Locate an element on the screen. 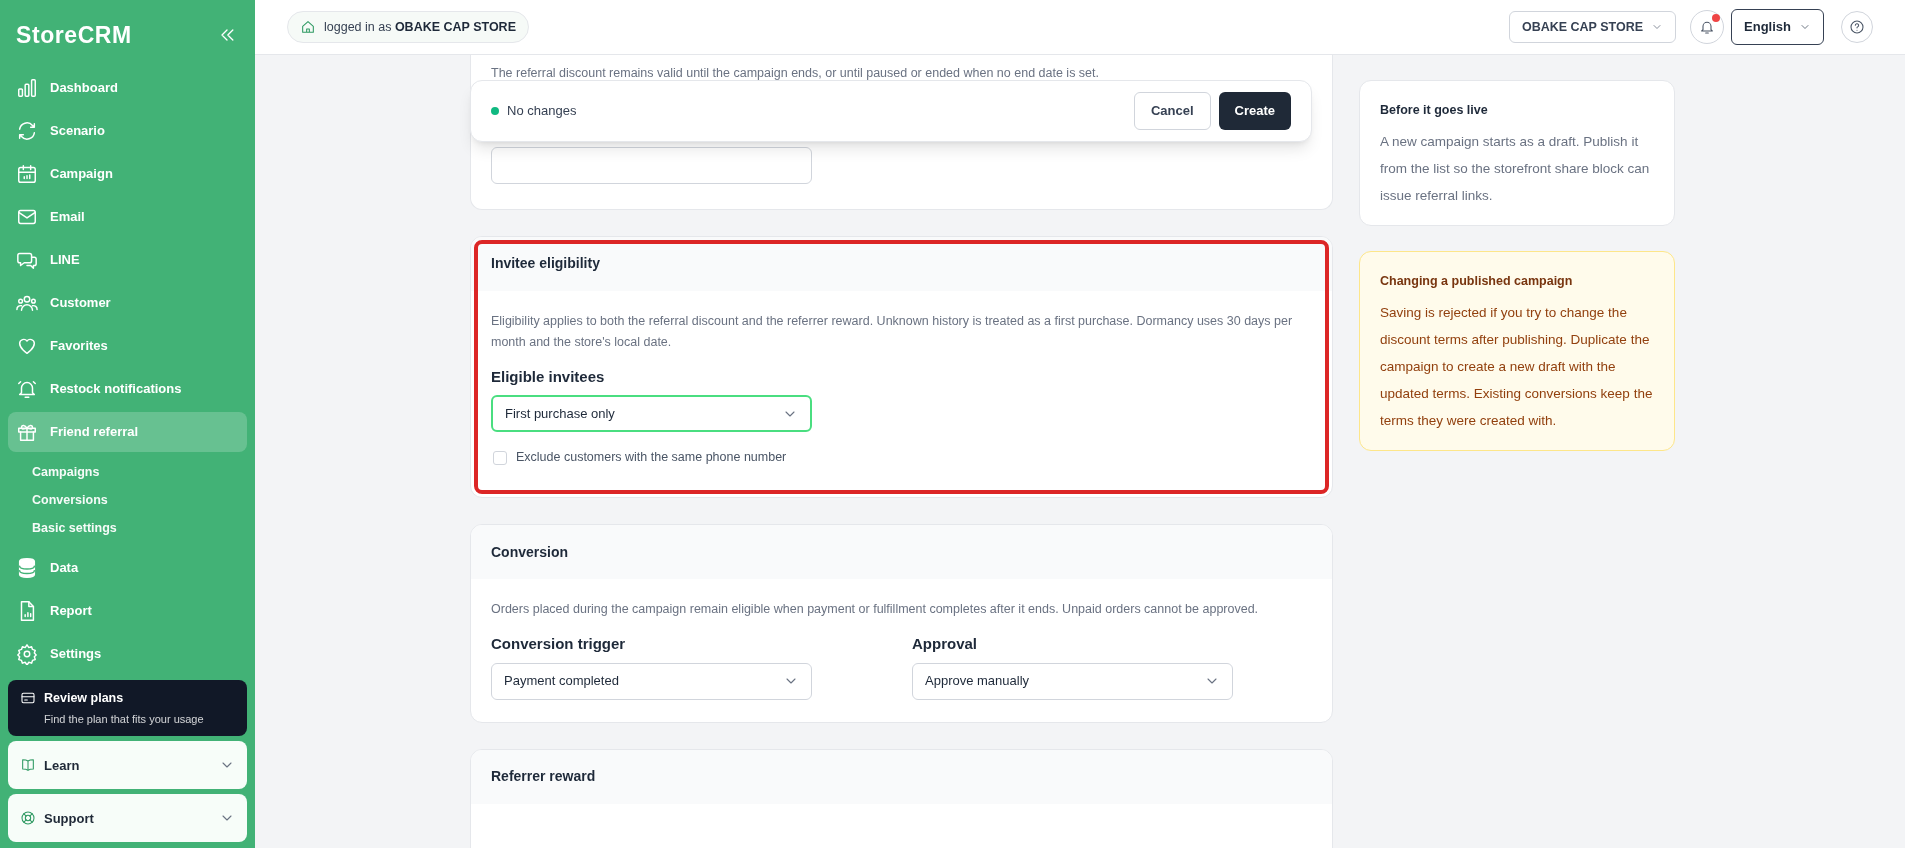  settings-icon is located at coordinates (27, 654).